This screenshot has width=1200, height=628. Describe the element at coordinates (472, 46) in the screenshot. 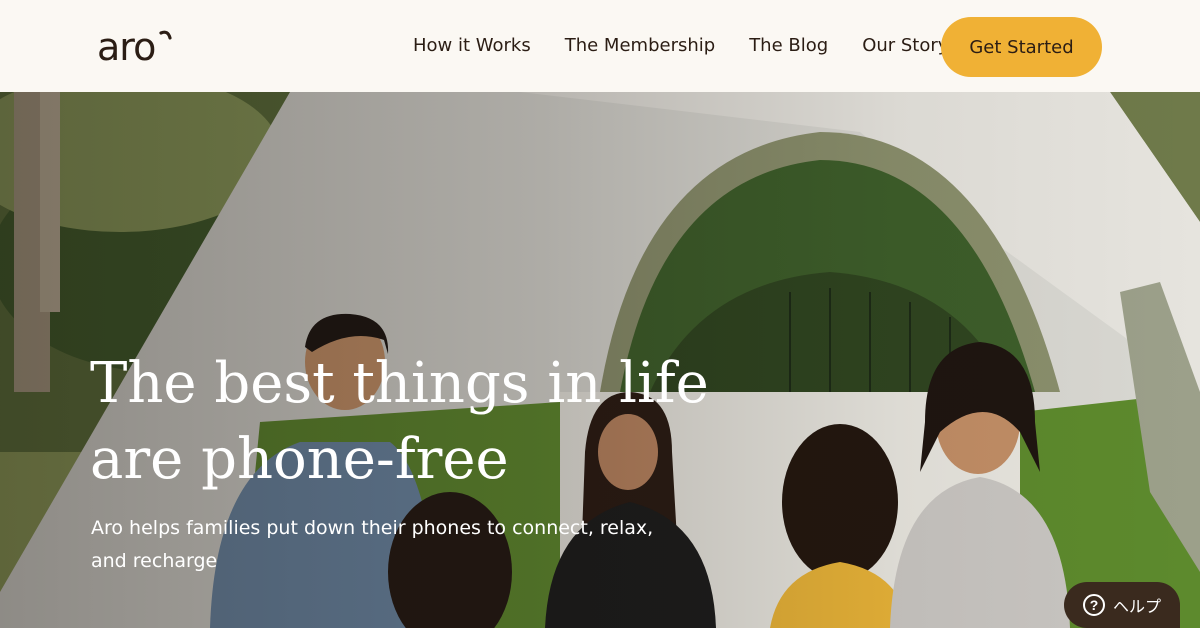

I see `nav-how-it-works: How it Works` at that location.